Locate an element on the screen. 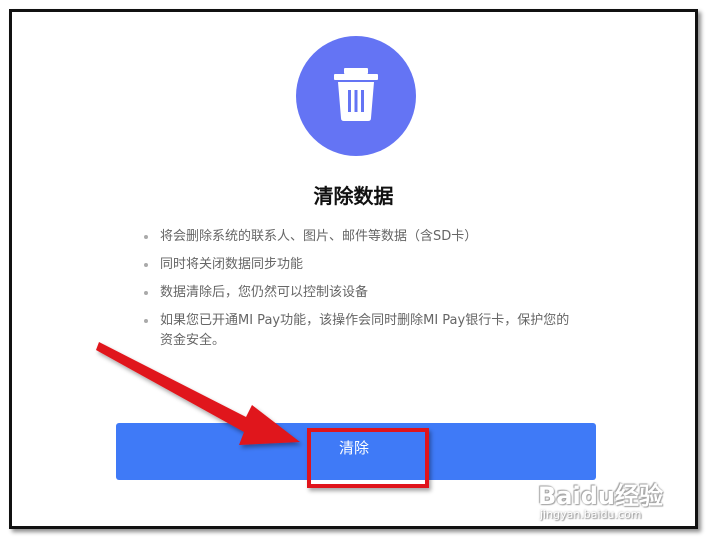 This screenshot has height=541, width=706. watermark-brand: Baidu经验 is located at coordinates (600, 496).